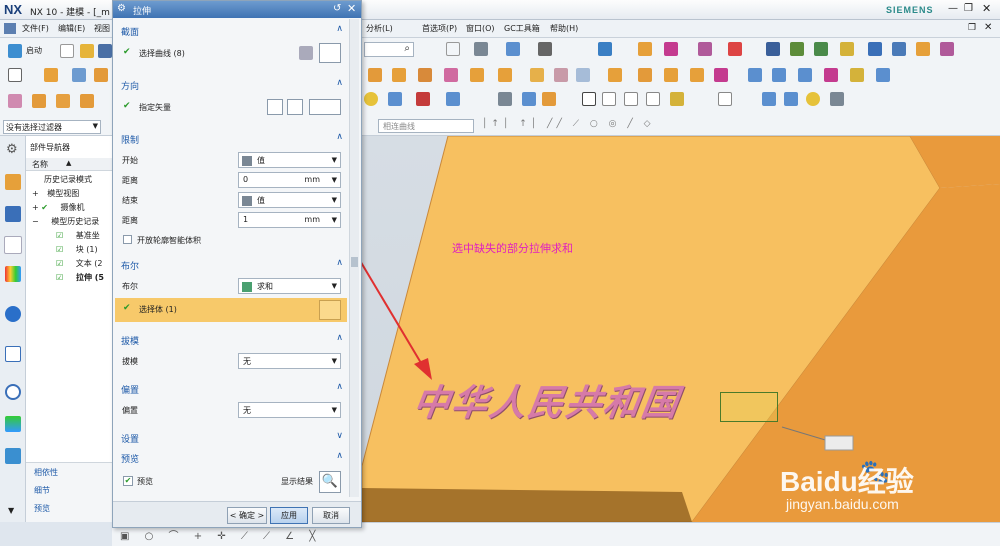 Image resolution: width=1000 pixels, height=546 pixels. Describe the element at coordinates (947, 49) in the screenshot. I see `tools-icon` at that location.